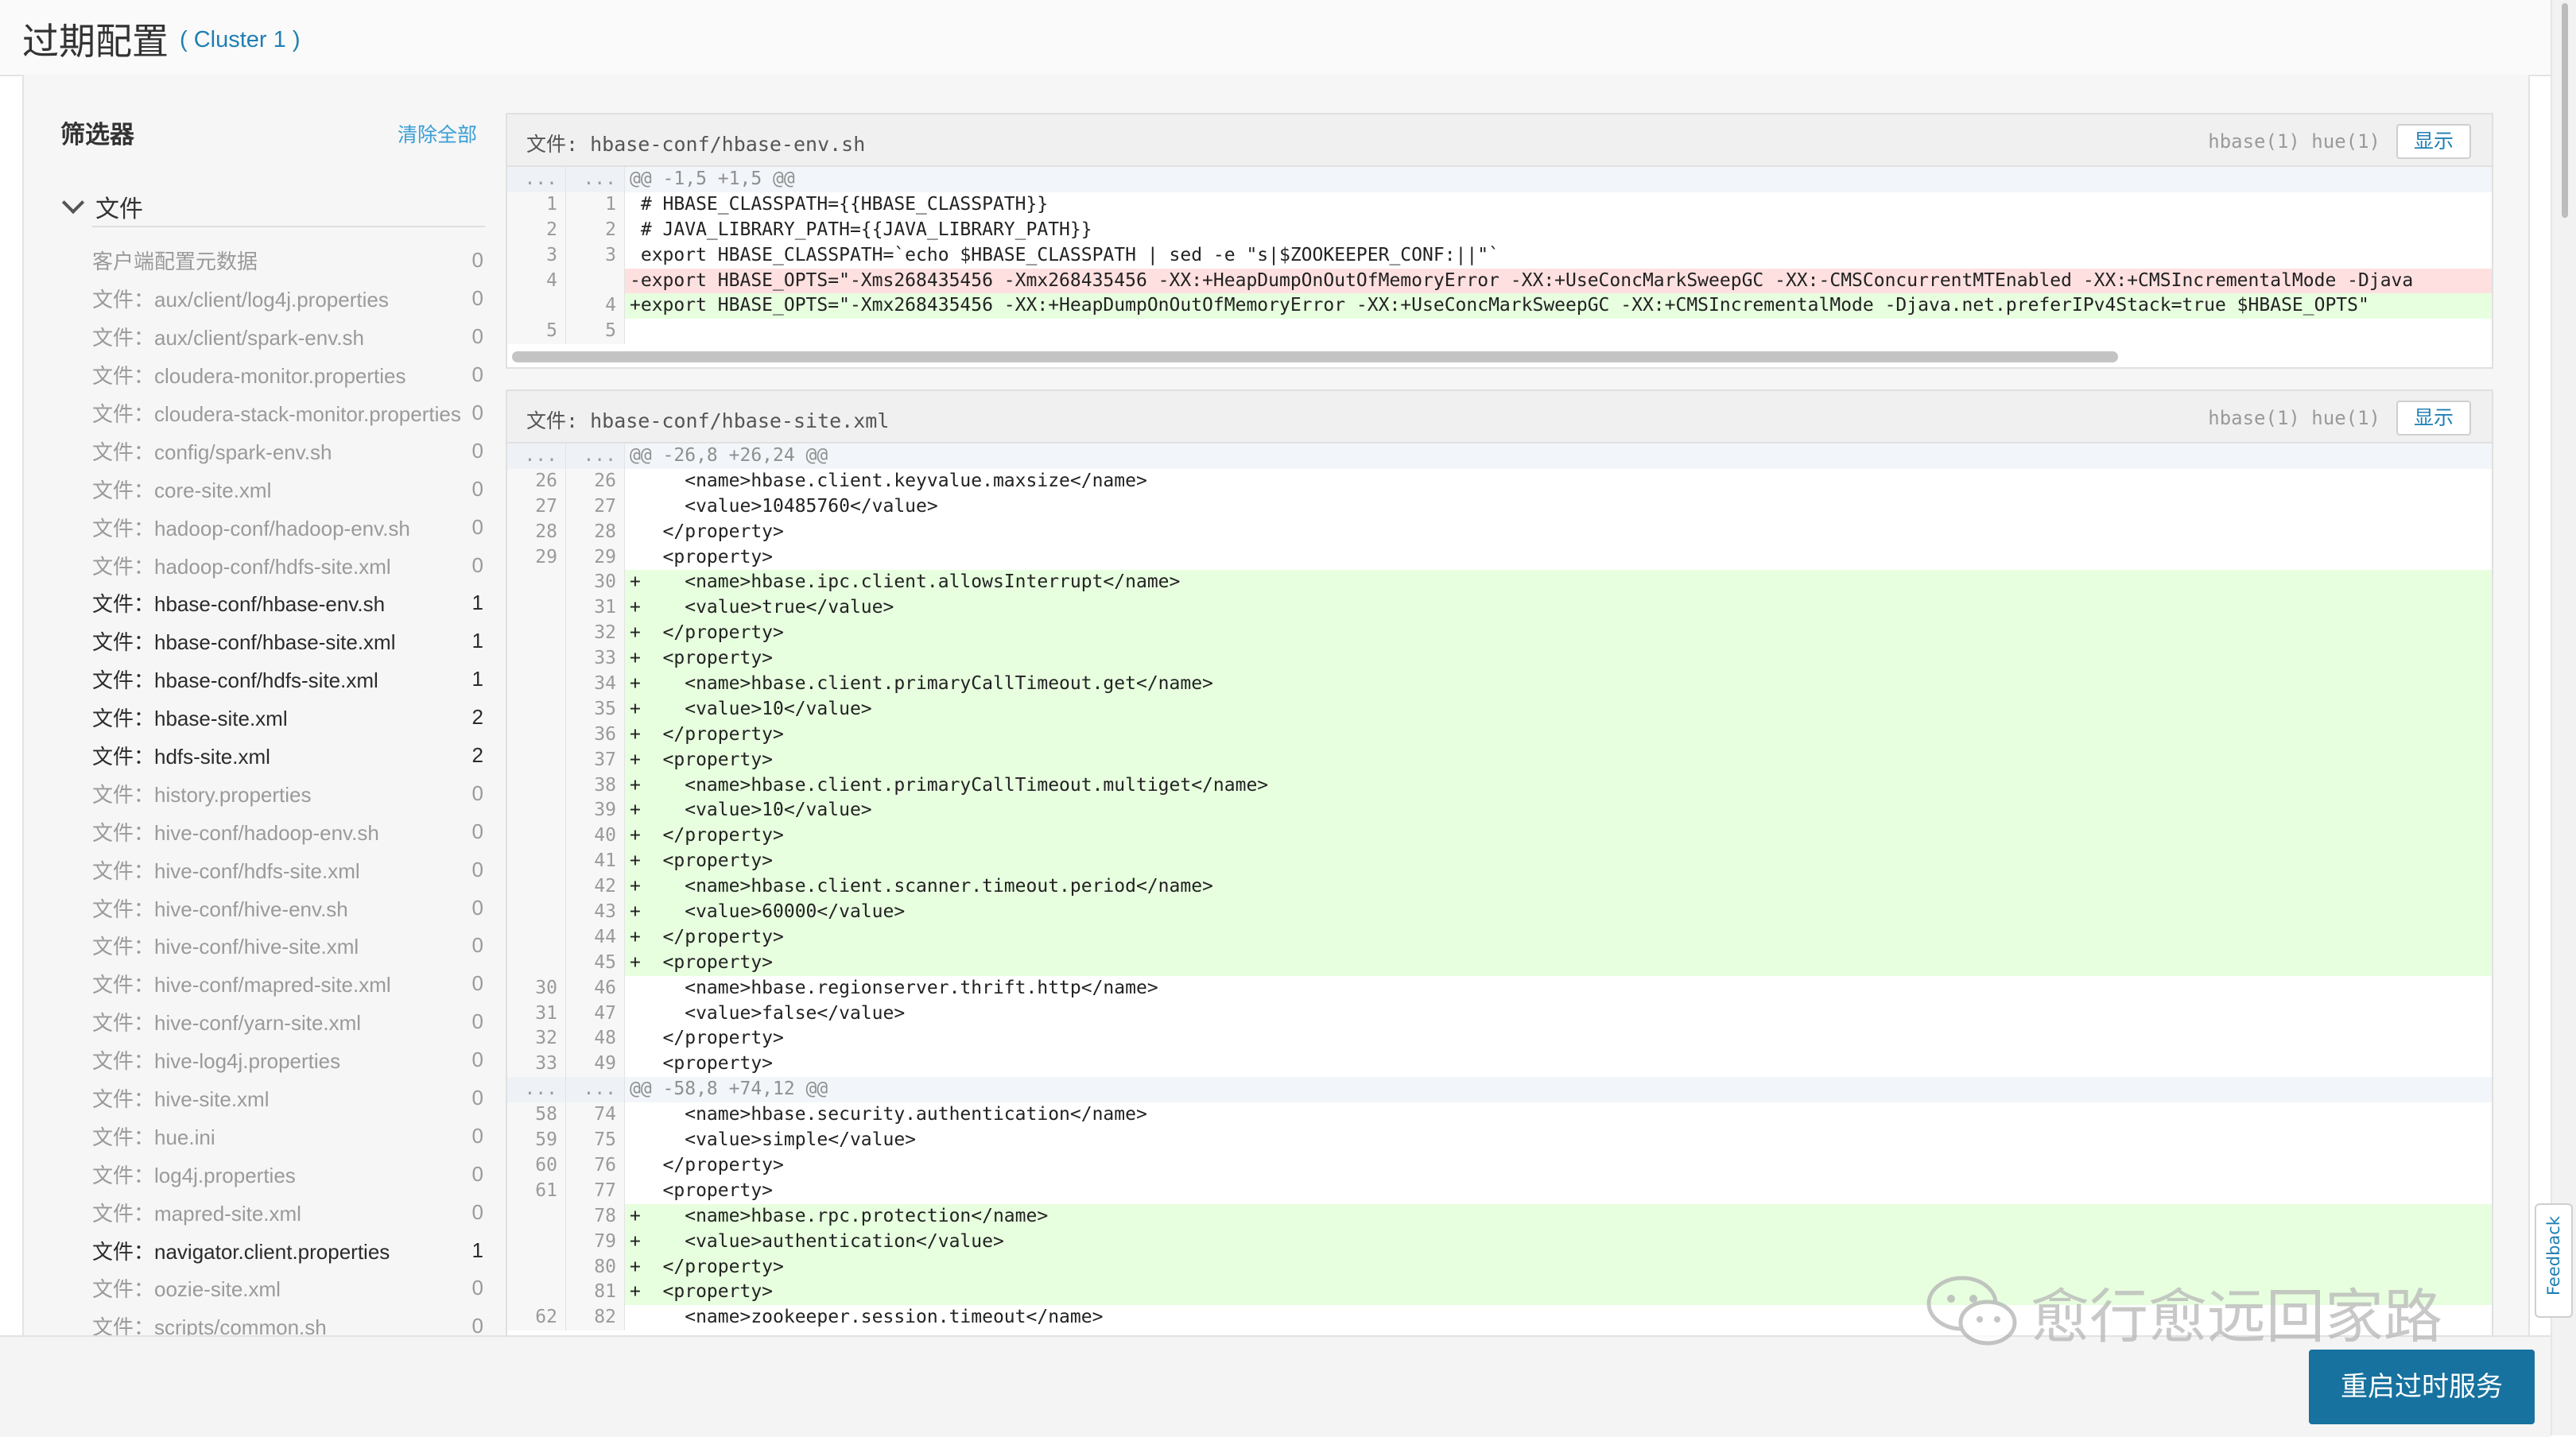 The width and height of the screenshot is (2576, 1437). I want to click on clear-all-link: 清除全部, so click(438, 133).